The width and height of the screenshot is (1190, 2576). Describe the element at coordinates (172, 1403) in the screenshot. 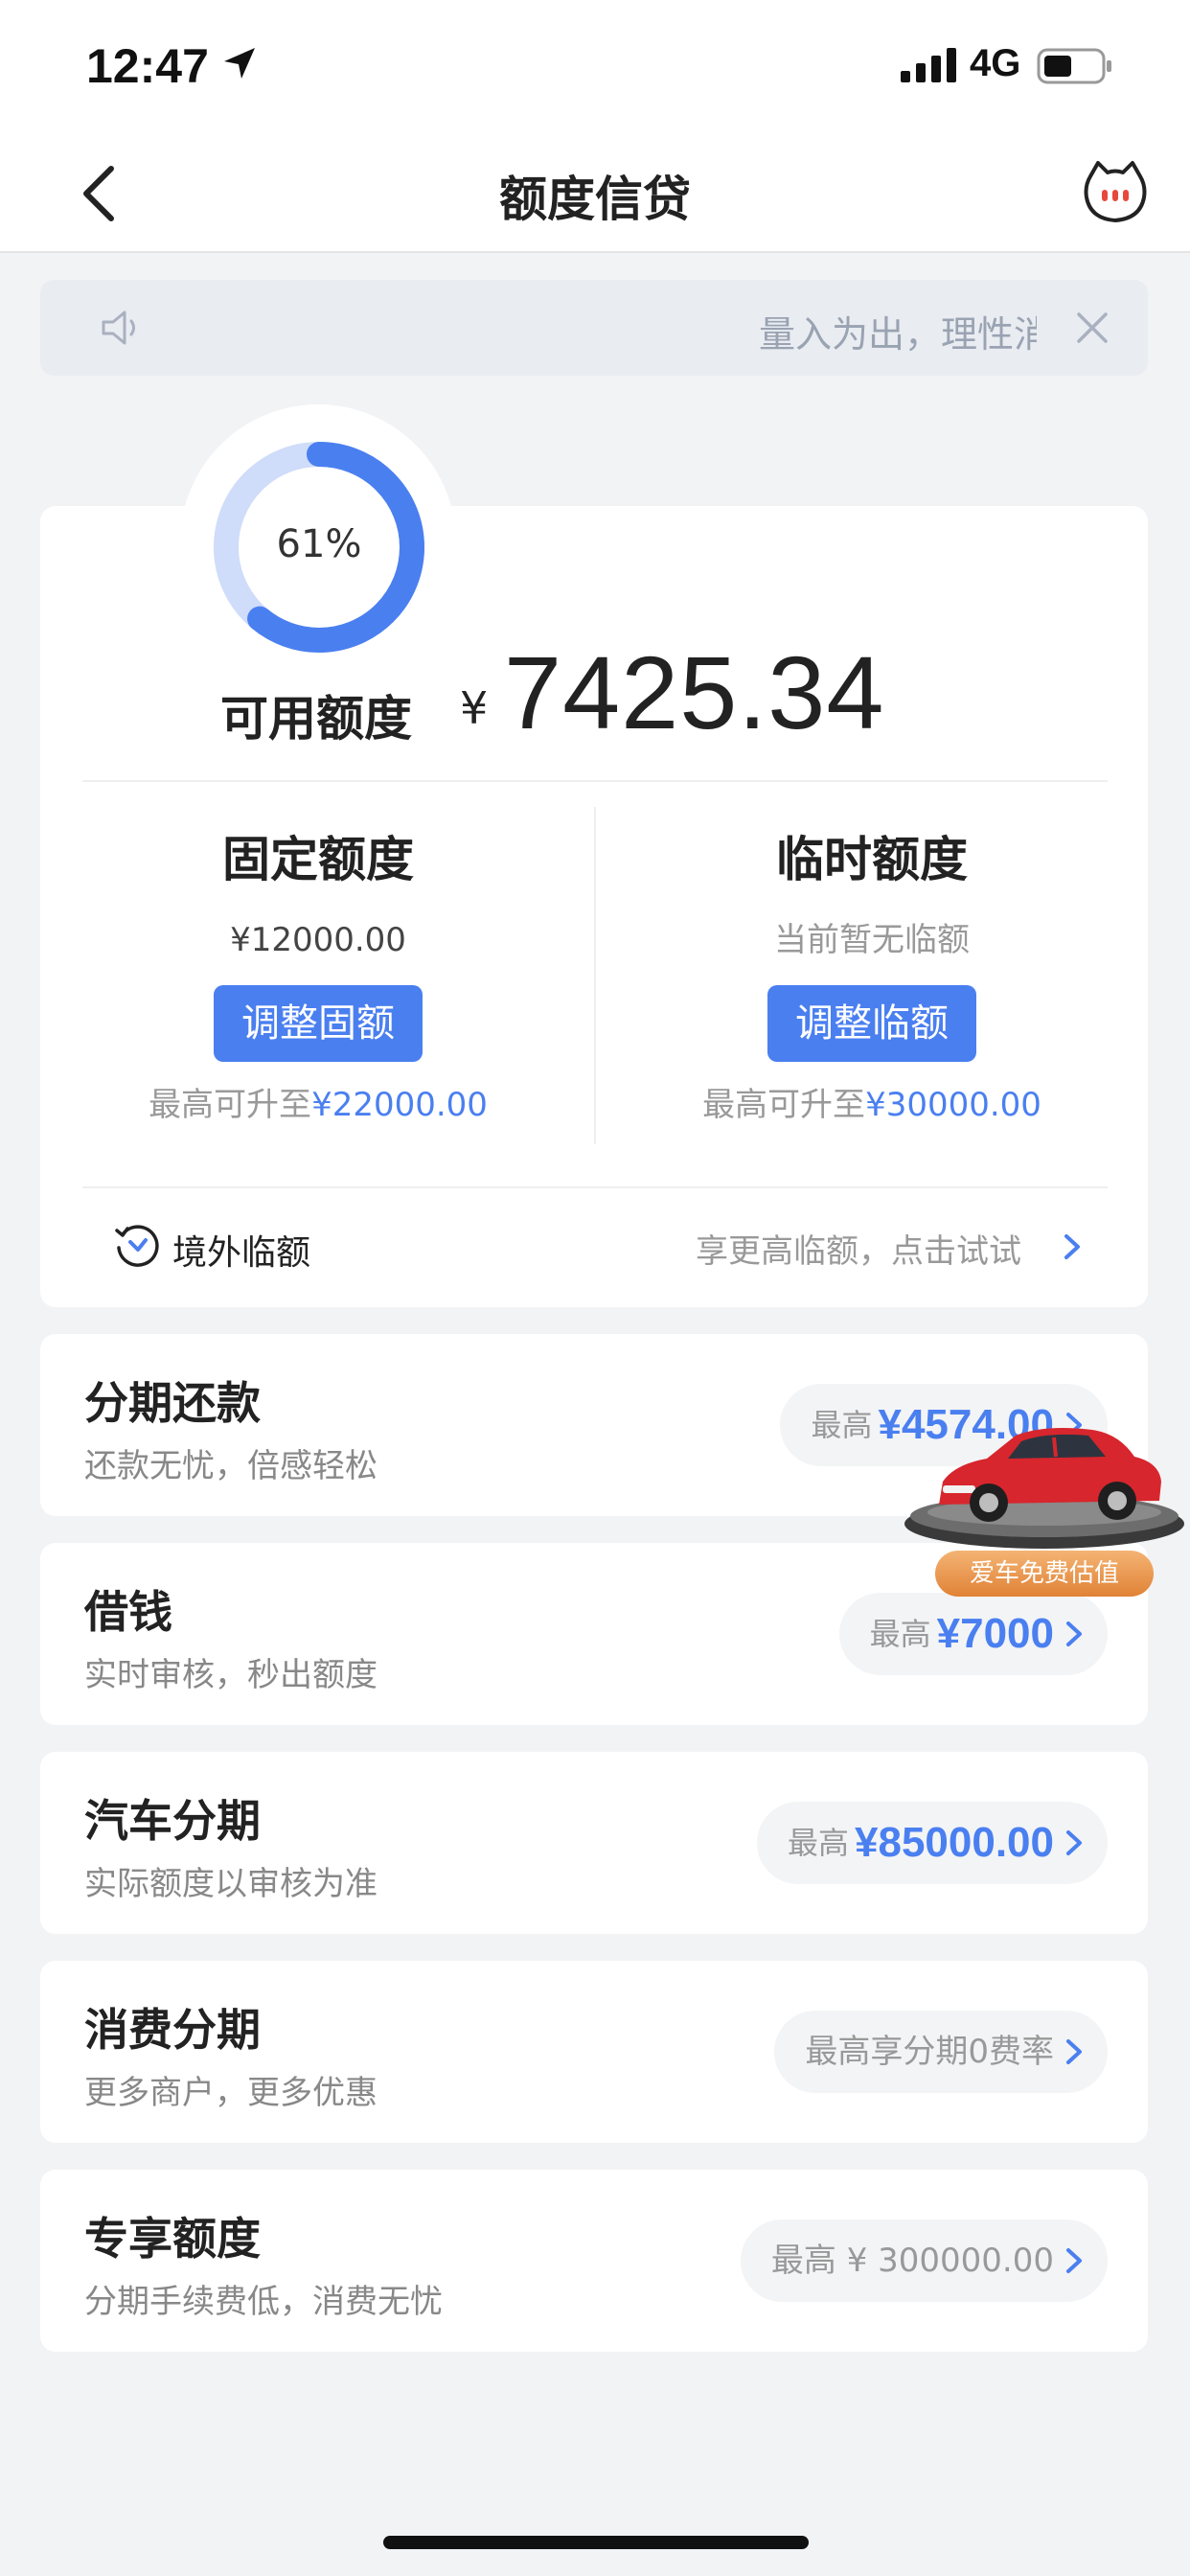

I see `product-title: 分期还款` at that location.